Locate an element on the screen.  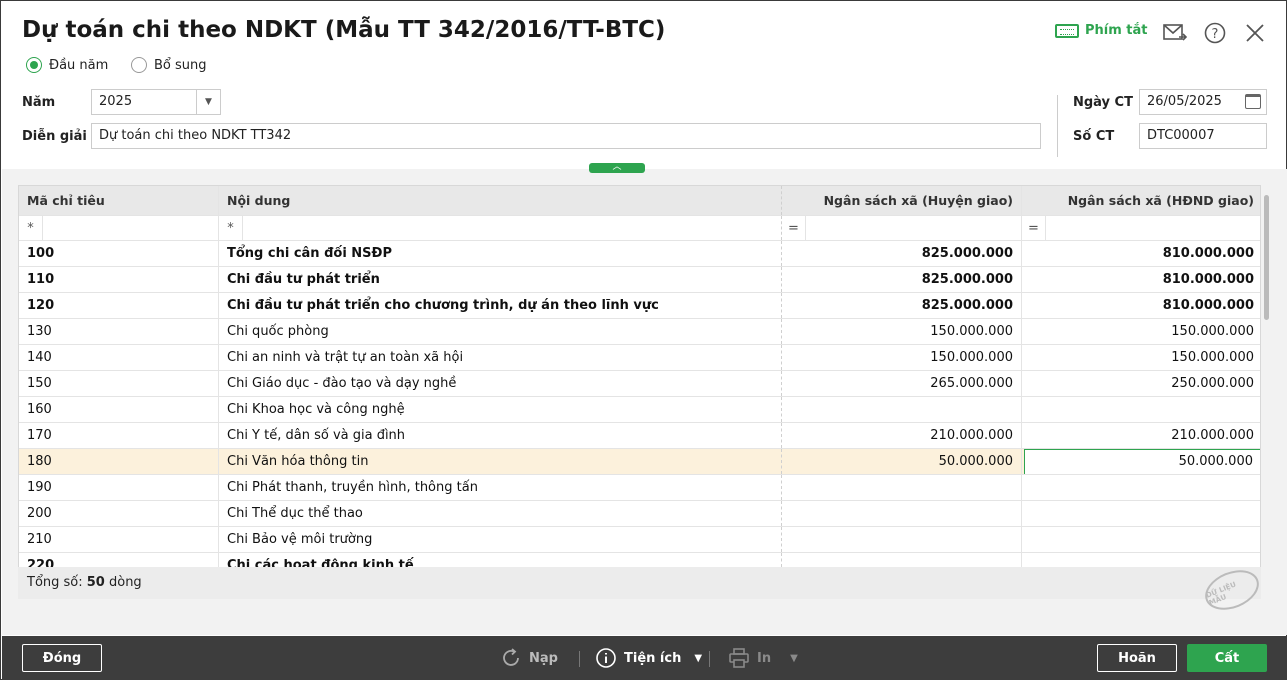
cell-noi-dung: Tổng chi cân đối NSĐP is located at coordinates (500, 253).